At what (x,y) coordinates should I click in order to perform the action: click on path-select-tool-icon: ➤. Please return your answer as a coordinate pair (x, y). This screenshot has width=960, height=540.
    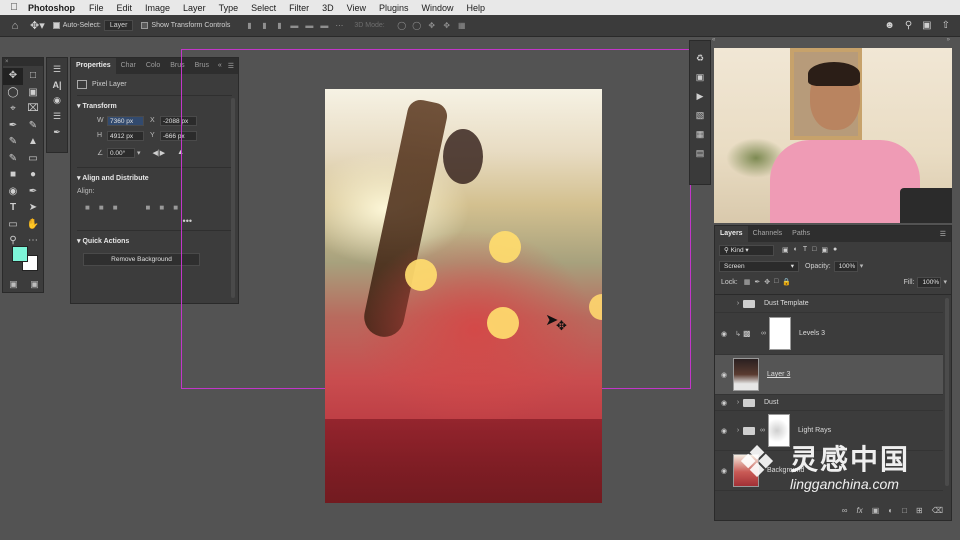
    Looking at the image, I should click on (33, 208).